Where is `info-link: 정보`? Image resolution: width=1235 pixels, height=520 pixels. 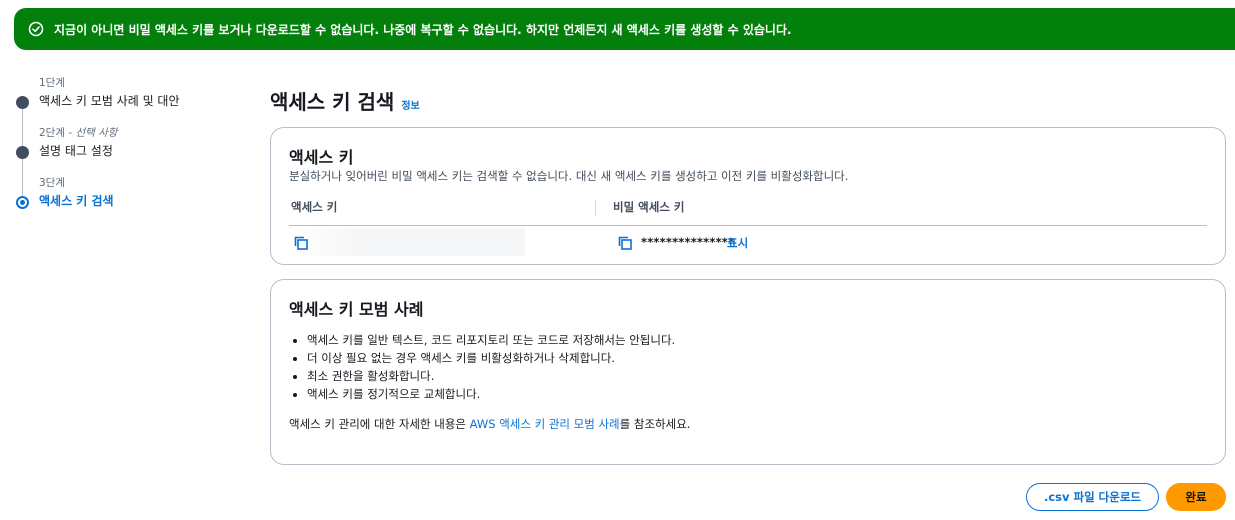 info-link: 정보 is located at coordinates (410, 104).